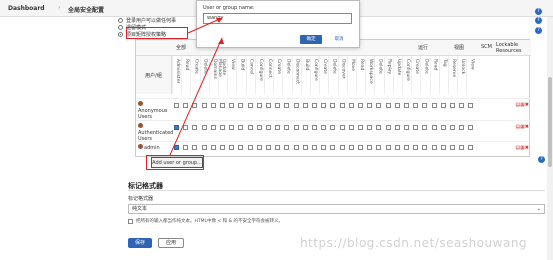  I want to click on dialog-ok-button: 确定, so click(311, 39).